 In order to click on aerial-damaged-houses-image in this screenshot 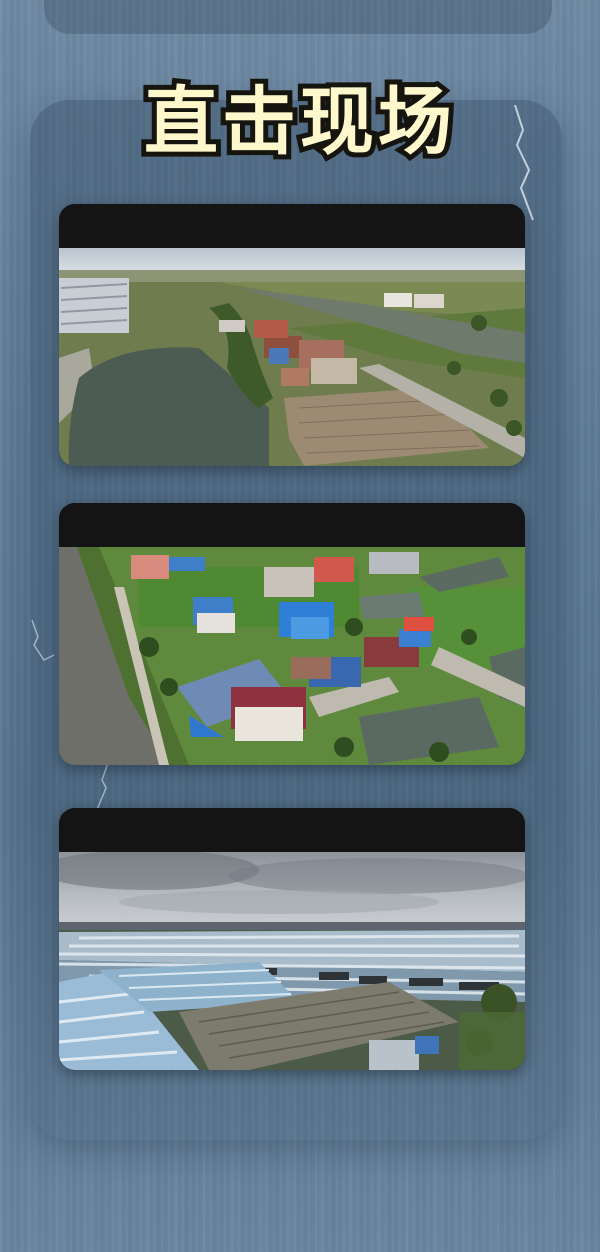, I will do `click(292, 656)`.